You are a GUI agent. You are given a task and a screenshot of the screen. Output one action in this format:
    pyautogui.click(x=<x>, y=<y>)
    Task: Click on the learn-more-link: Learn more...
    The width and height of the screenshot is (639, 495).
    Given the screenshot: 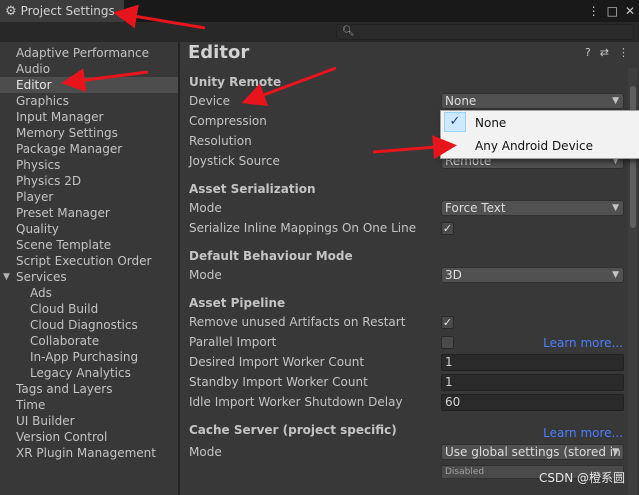 What is the action you would take?
    pyautogui.click(x=583, y=343)
    